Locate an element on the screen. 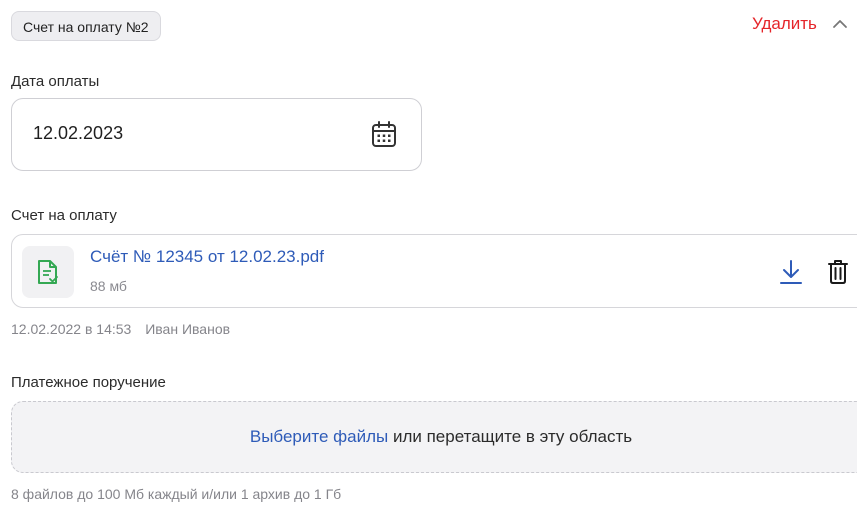 This screenshot has height=526, width=857. file-check-icon is located at coordinates (48, 272).